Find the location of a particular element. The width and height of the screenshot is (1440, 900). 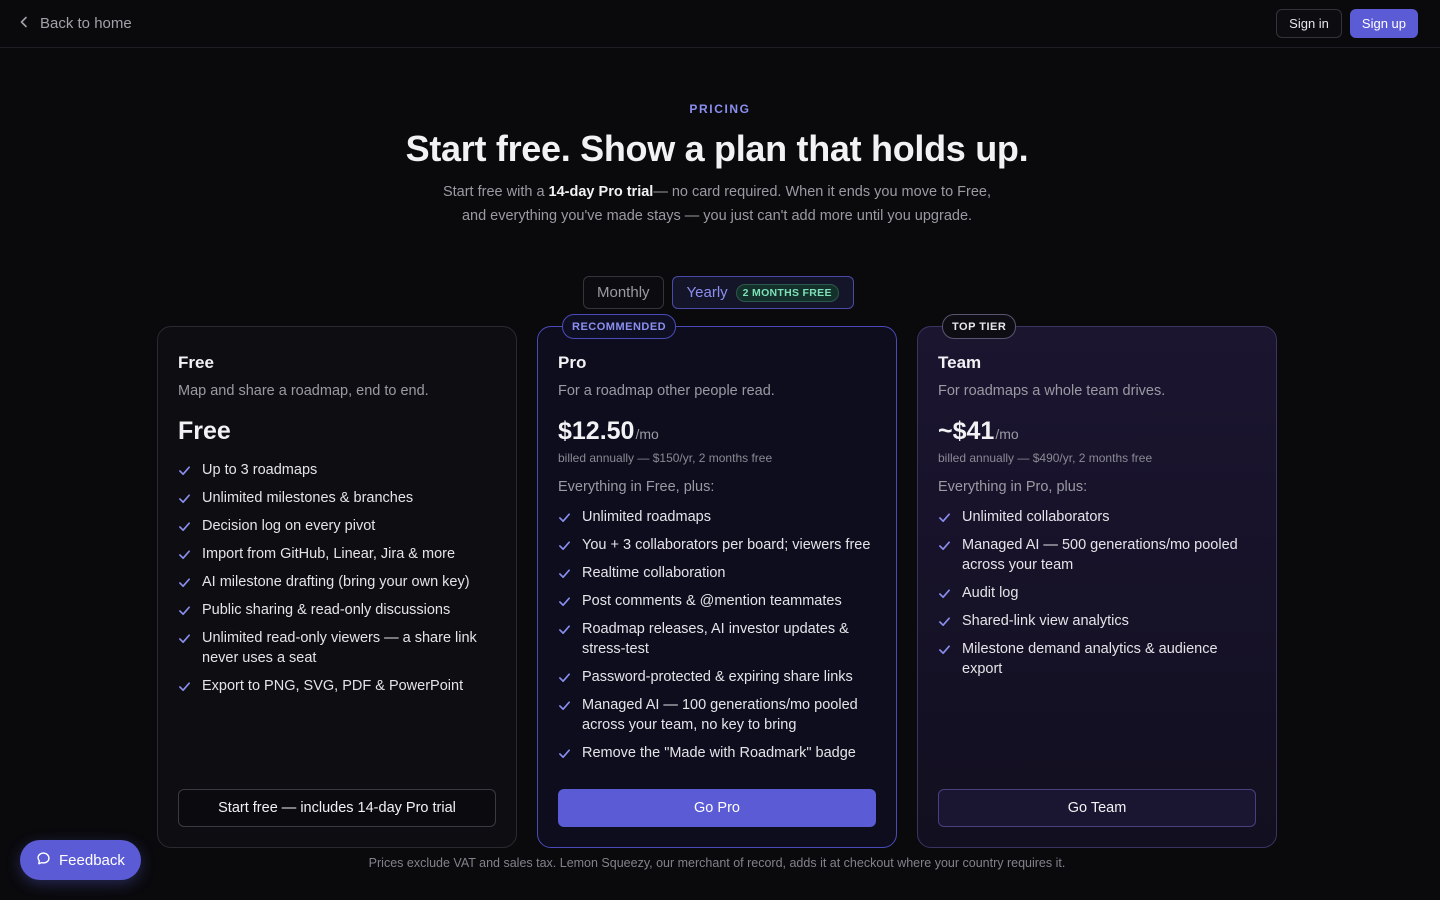

feature-item: Audit log is located at coordinates (1097, 593).